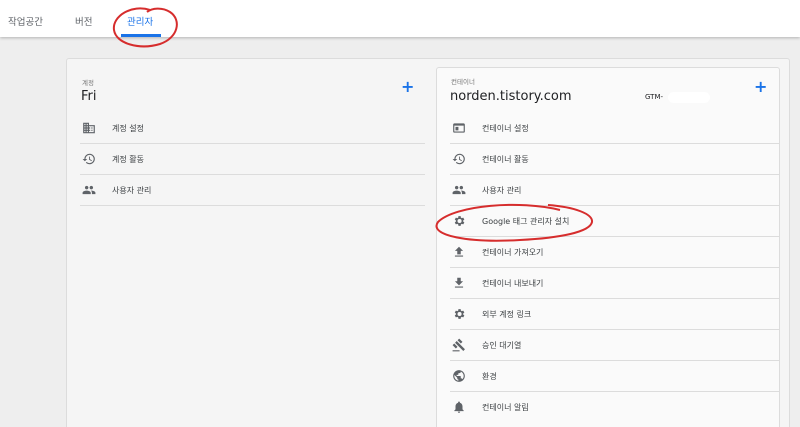 The height and width of the screenshot is (427, 800). Describe the element at coordinates (89, 96) in the screenshot. I see `account-name: Fri` at that location.